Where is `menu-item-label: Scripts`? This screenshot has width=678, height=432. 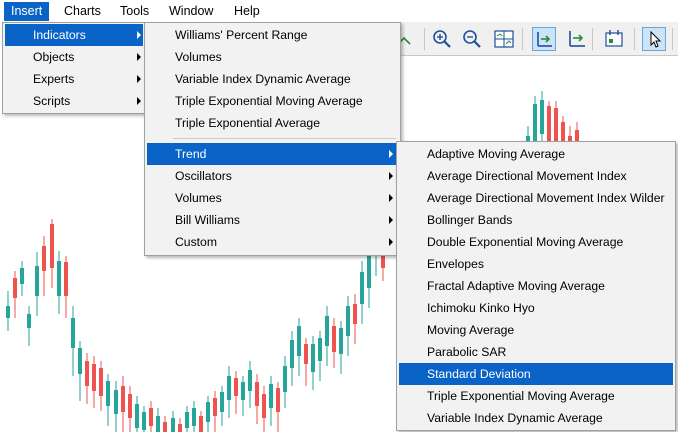 menu-item-label: Scripts is located at coordinates (52, 101).